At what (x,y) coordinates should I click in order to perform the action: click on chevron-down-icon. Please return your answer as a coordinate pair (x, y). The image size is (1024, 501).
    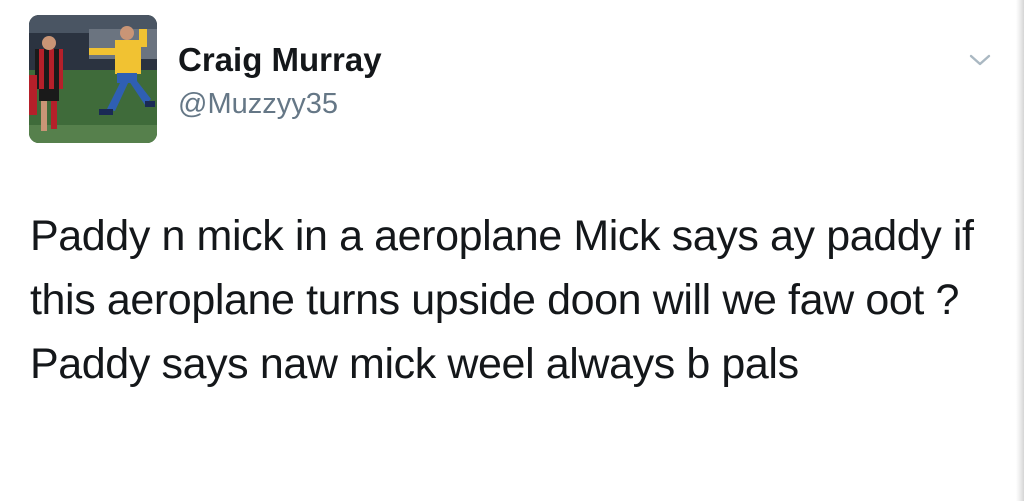
    Looking at the image, I should click on (980, 60).